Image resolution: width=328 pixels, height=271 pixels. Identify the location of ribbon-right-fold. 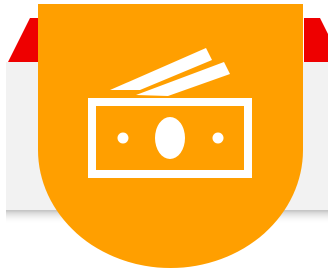
(316, 40).